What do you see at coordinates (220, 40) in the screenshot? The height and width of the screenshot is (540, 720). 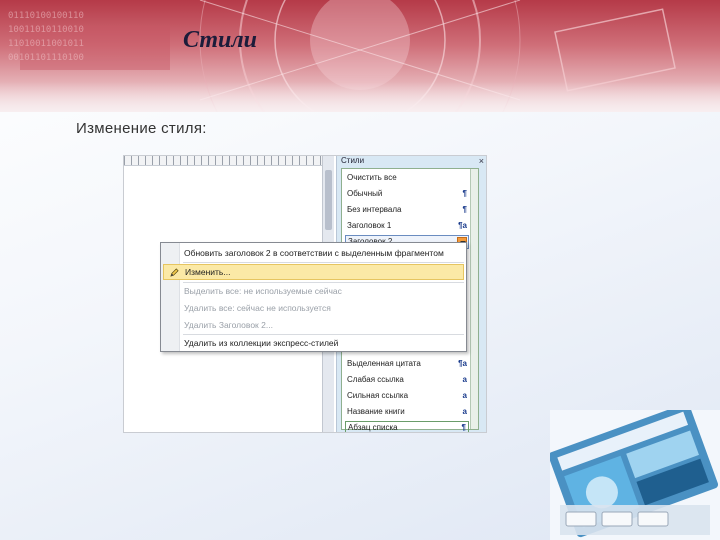 I see `slide-title: Стили` at bounding box center [220, 40].